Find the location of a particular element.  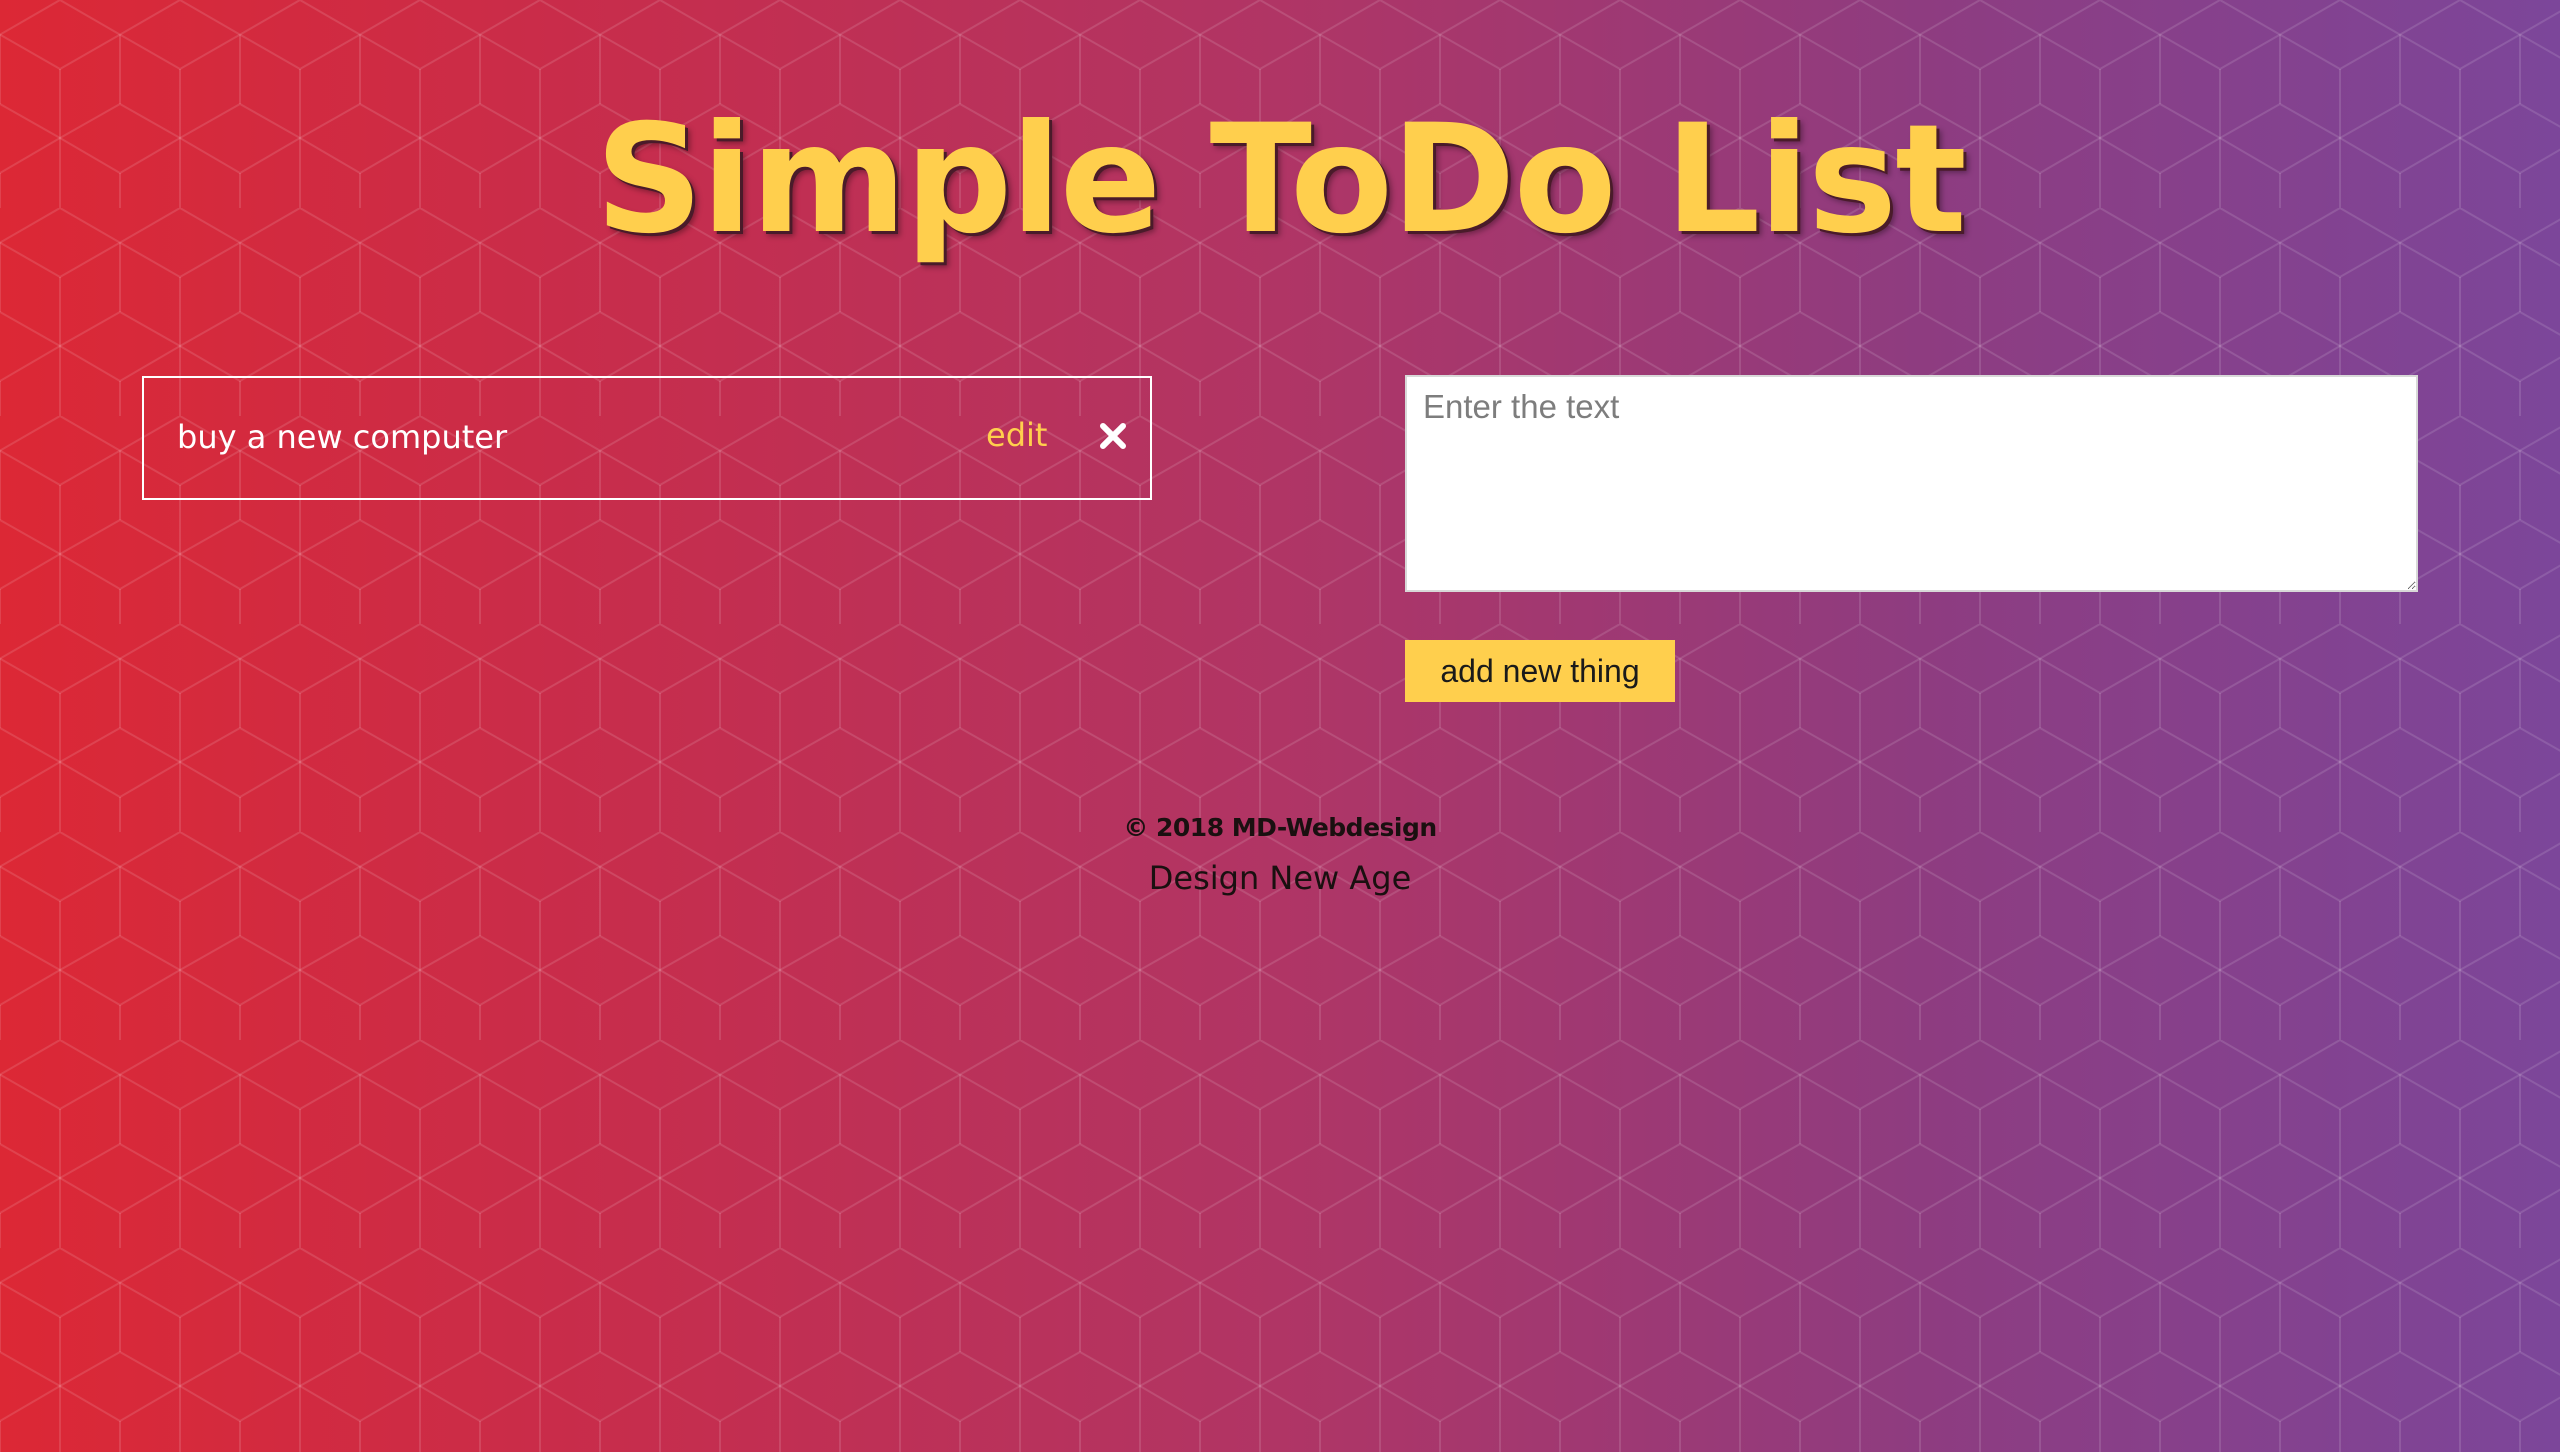

page-title: Simple ToDo List is located at coordinates (1281, 180).